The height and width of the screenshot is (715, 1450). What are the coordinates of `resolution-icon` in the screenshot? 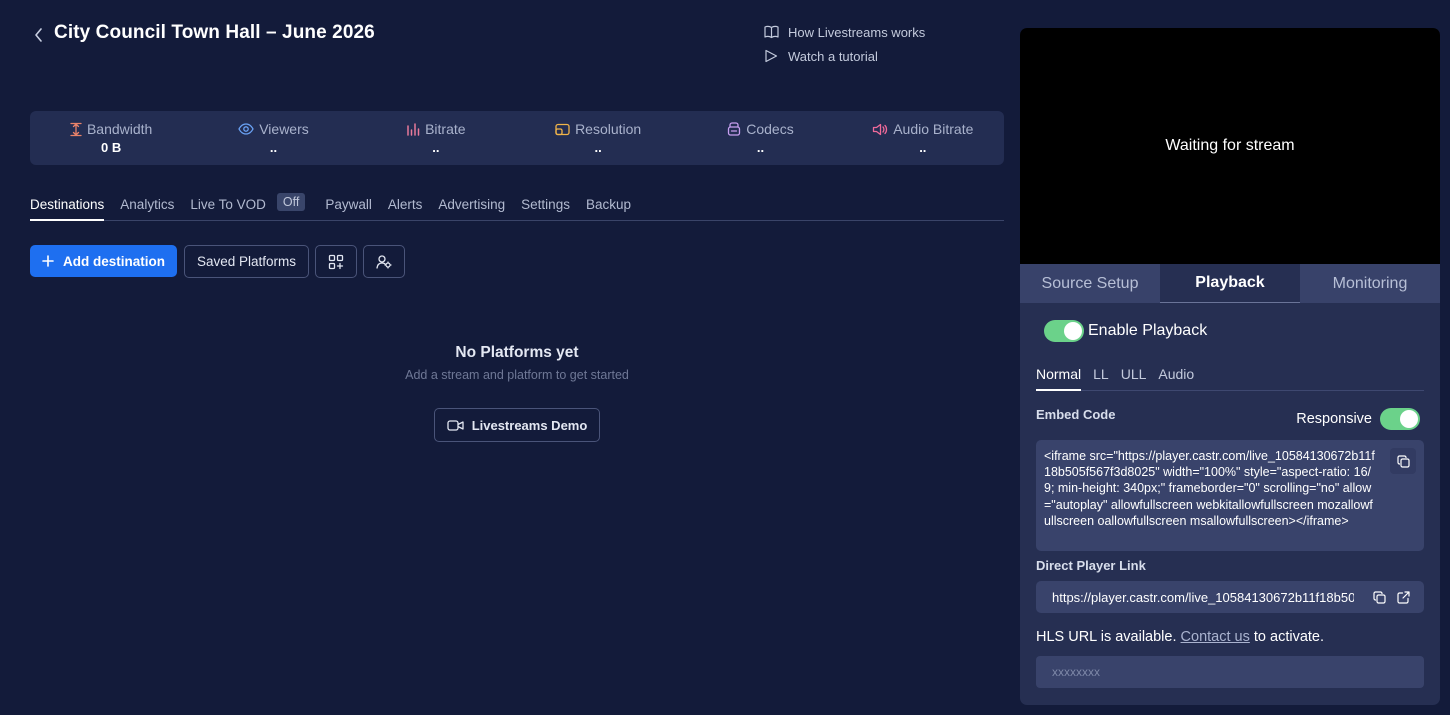 It's located at (562, 129).